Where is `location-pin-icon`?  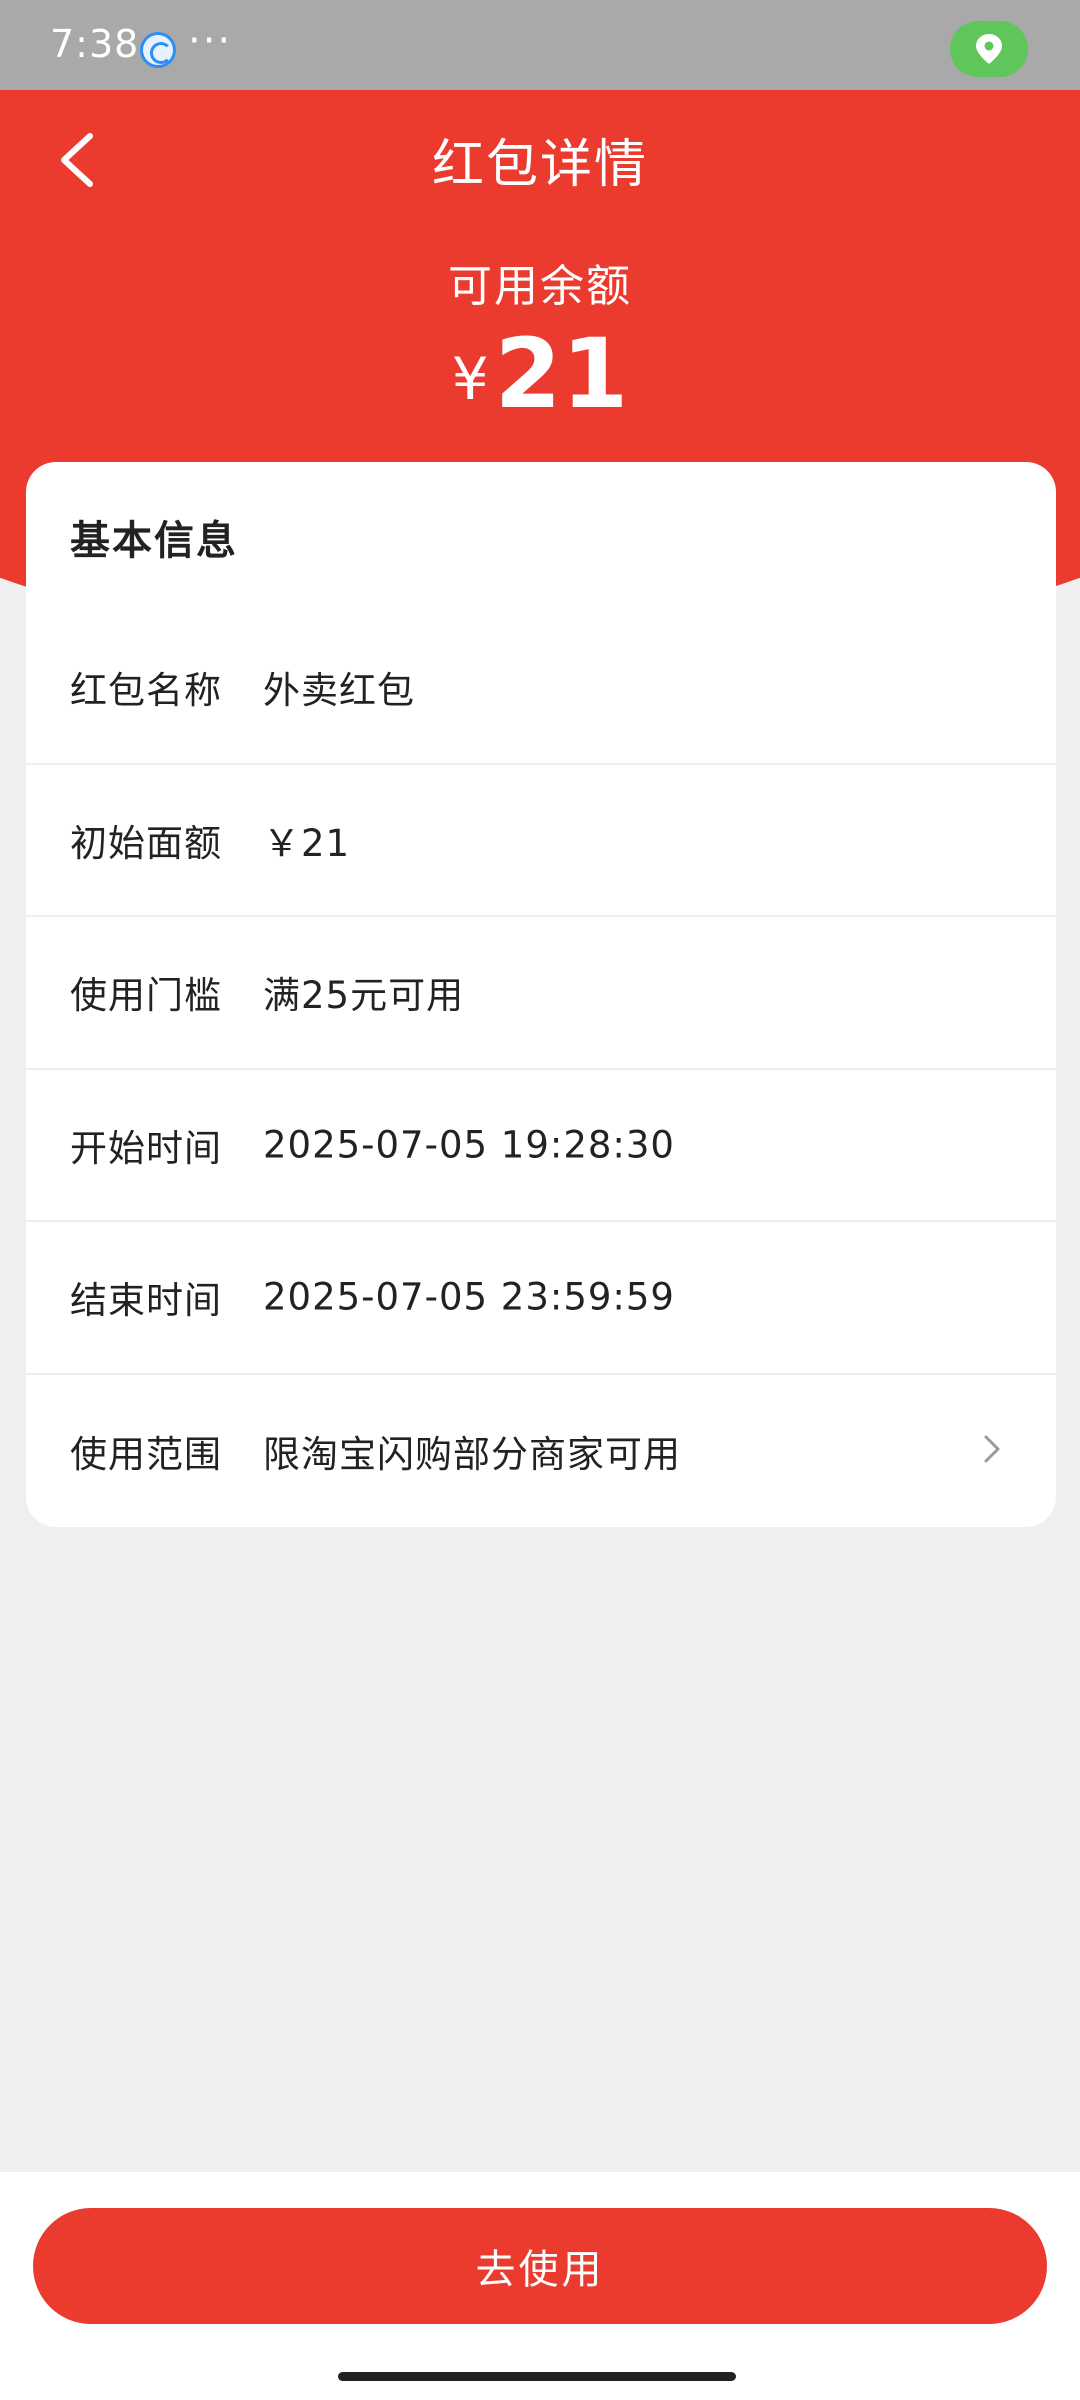 location-pin-icon is located at coordinates (989, 49).